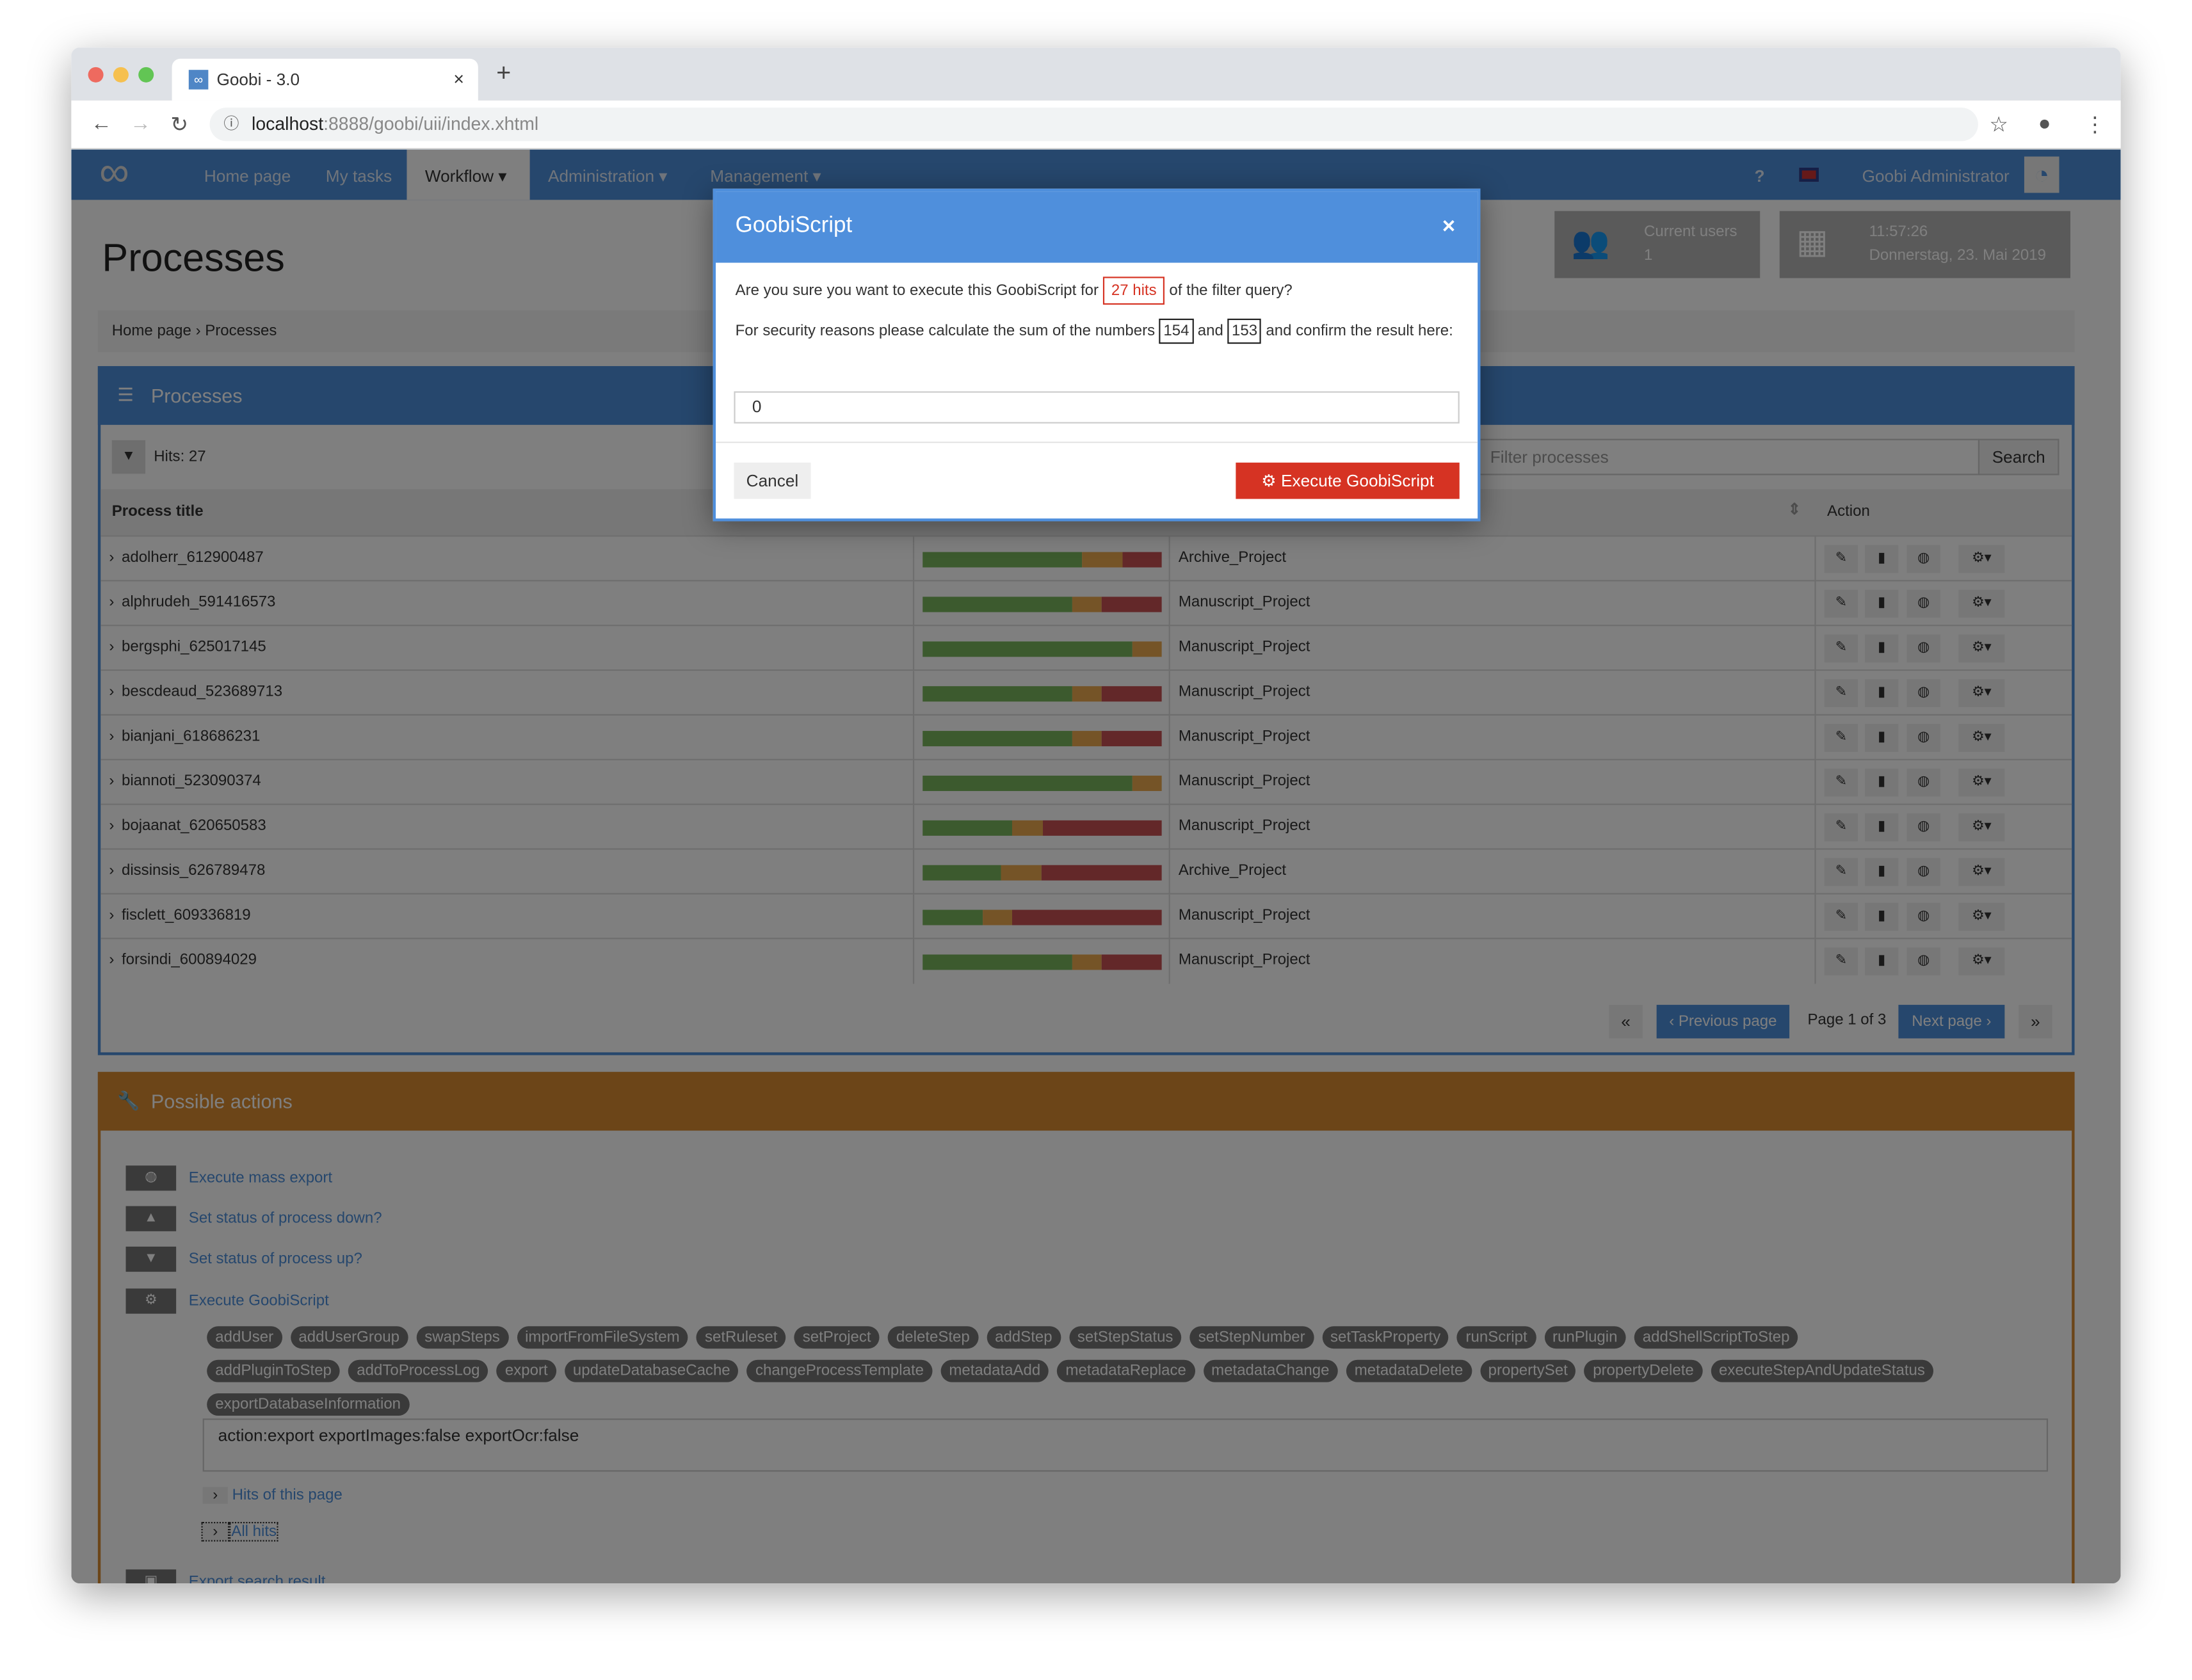 This screenshot has height=1680, width=2192. What do you see at coordinates (101, 124) in the screenshot?
I see `back-icon: ←` at bounding box center [101, 124].